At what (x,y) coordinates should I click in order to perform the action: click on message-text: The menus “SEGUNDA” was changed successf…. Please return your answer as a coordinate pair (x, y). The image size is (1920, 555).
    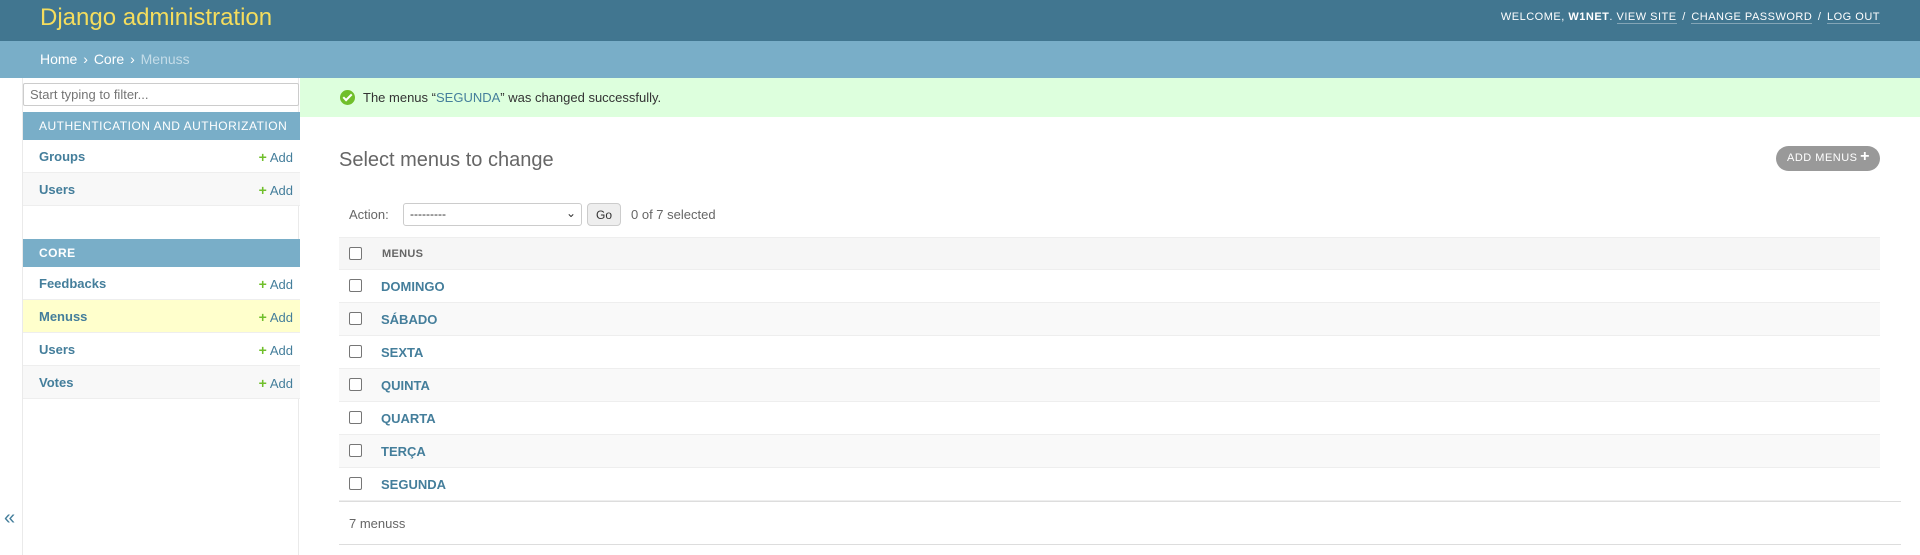
    Looking at the image, I should click on (512, 97).